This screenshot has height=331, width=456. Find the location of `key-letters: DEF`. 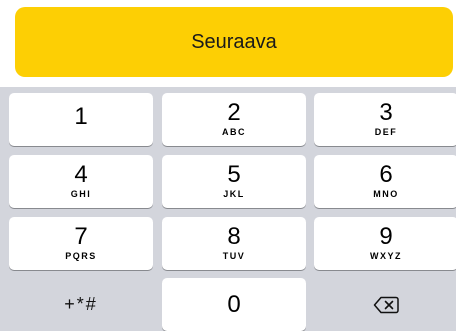

key-letters: DEF is located at coordinates (386, 132).